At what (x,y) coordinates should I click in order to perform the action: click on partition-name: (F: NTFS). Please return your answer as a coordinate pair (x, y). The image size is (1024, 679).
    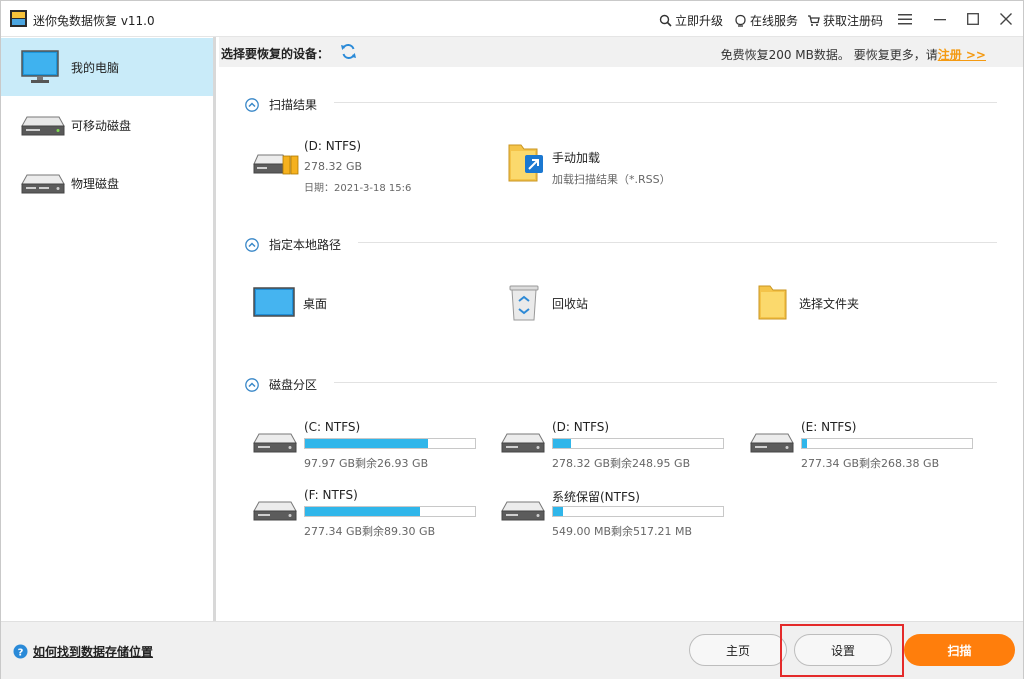
    Looking at the image, I should click on (331, 495).